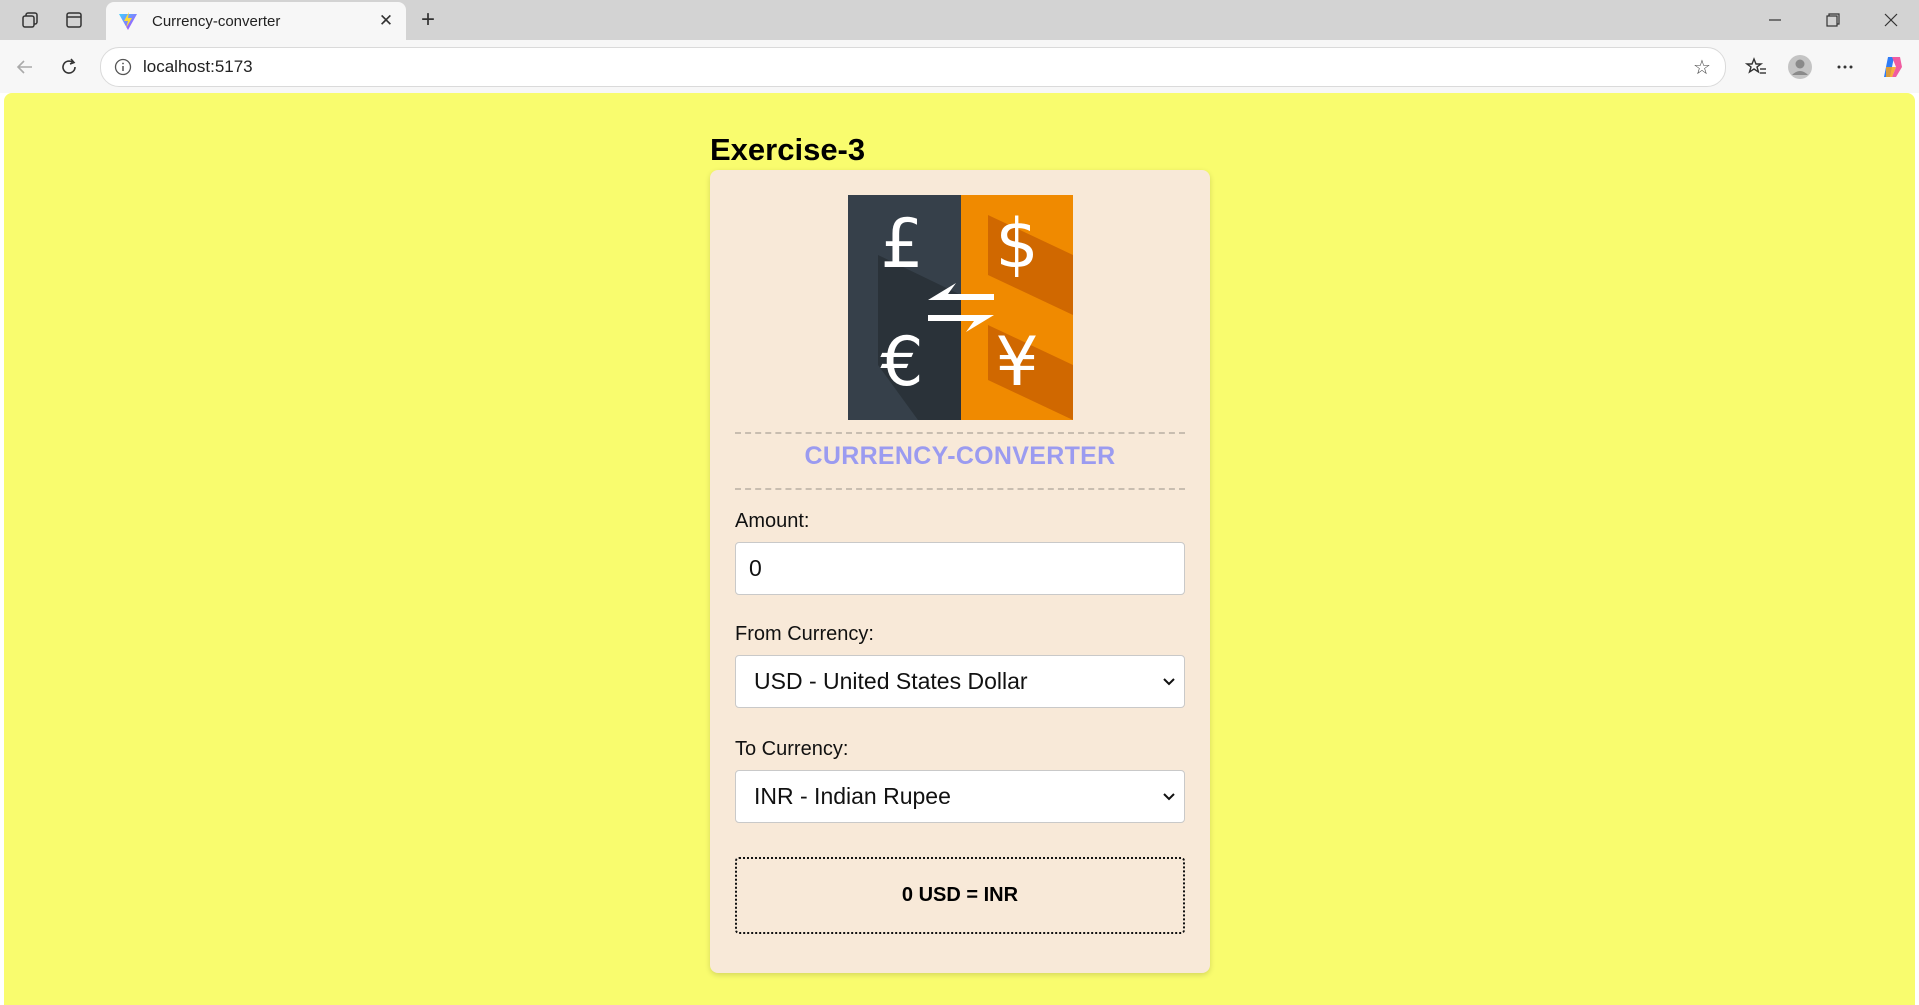 This screenshot has width=1919, height=1005. Describe the element at coordinates (901, 244) in the screenshot. I see `logo-pound-symbol: £` at that location.